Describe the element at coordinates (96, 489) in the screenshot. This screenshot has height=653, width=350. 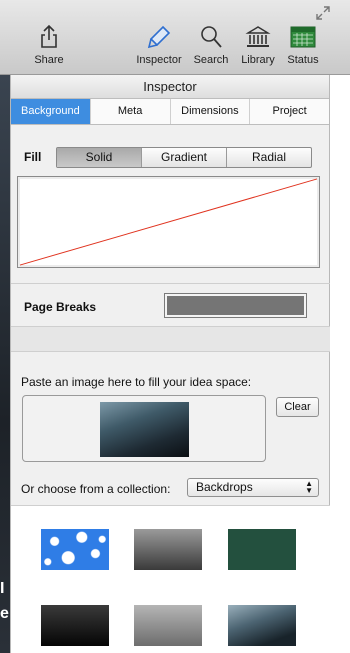
I see `collection-label: Or choose from a collection:` at that location.